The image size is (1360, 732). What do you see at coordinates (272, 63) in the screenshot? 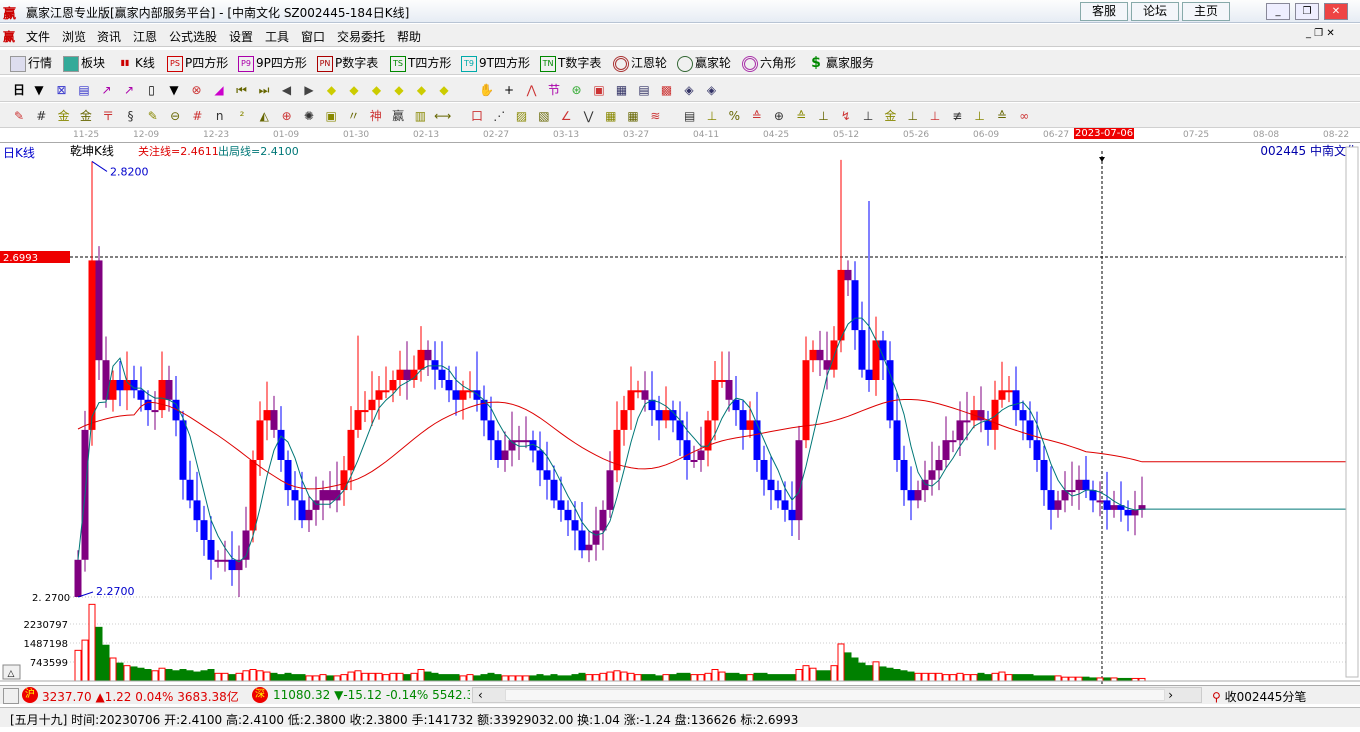
I see `toolbar-9p-square: P9 9P四方形` at bounding box center [272, 63].